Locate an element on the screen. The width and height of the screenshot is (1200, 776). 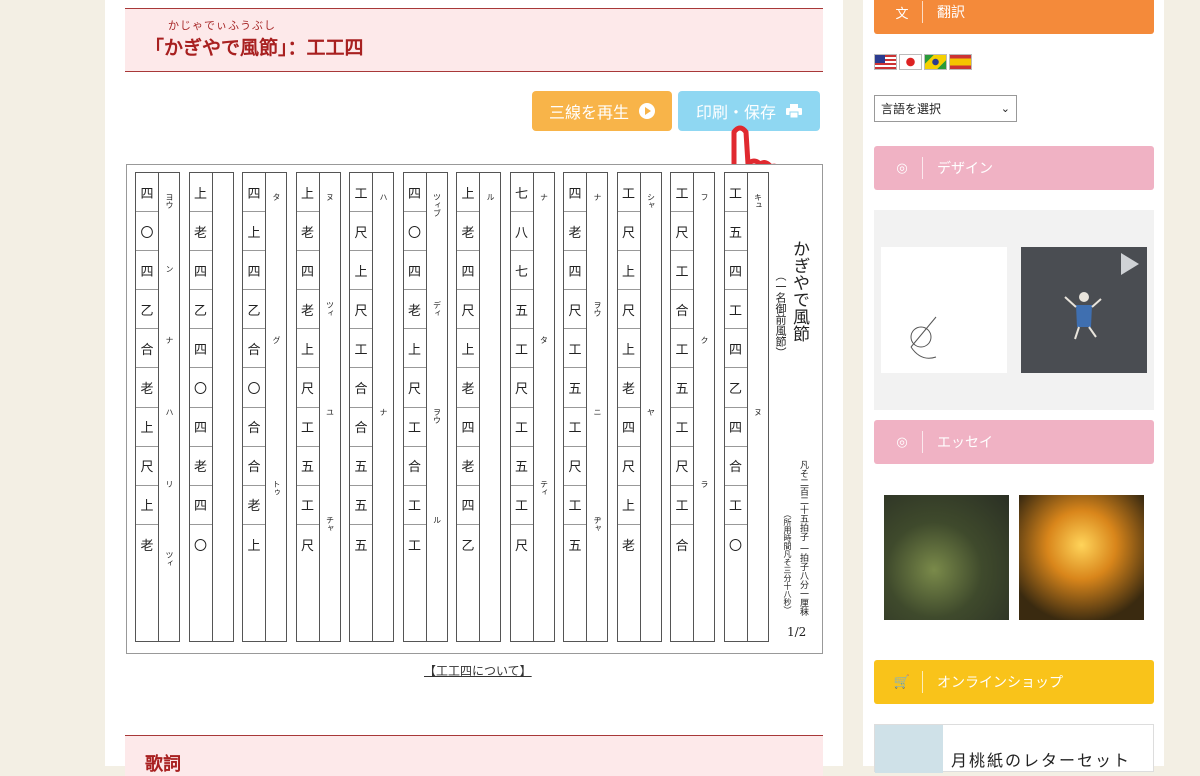
language-select: 言語を選択 ⌄ is located at coordinates (945, 108).